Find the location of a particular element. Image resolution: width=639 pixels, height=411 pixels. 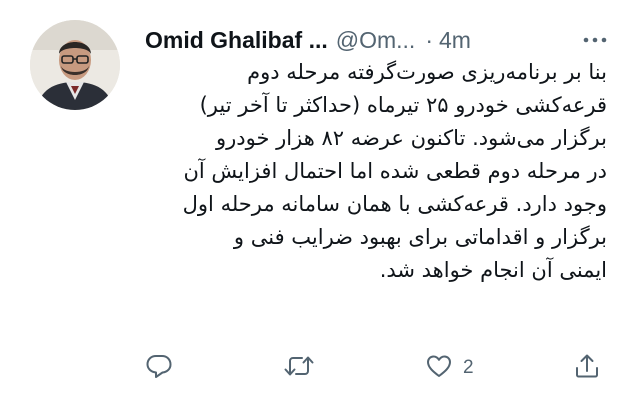

reply-icon is located at coordinates (159, 368).